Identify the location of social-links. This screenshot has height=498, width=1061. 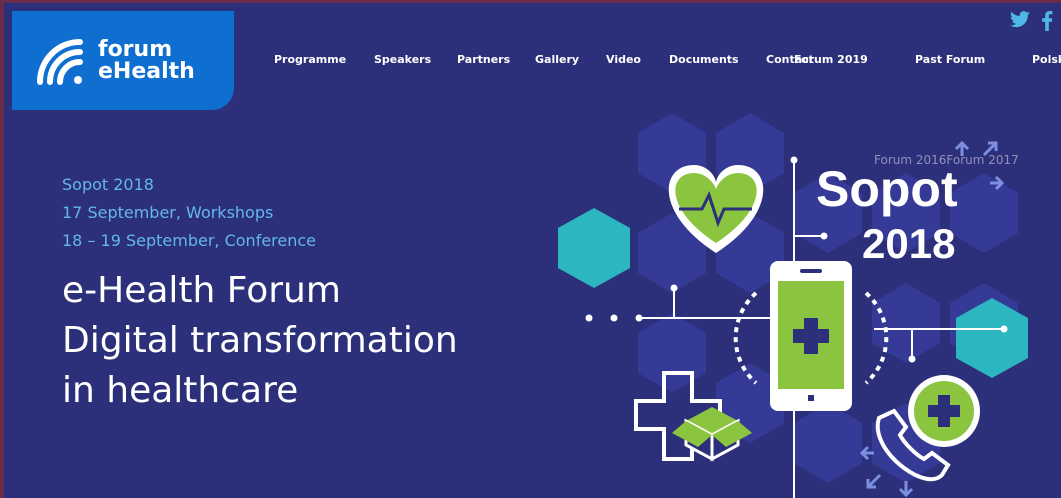
(1031, 22).